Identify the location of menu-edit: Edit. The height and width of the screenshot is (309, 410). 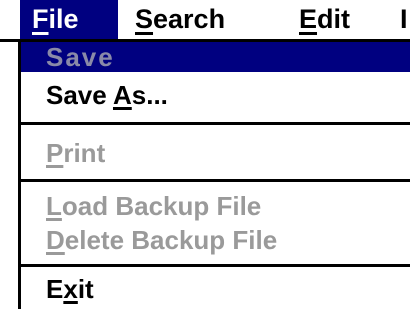
(324, 19).